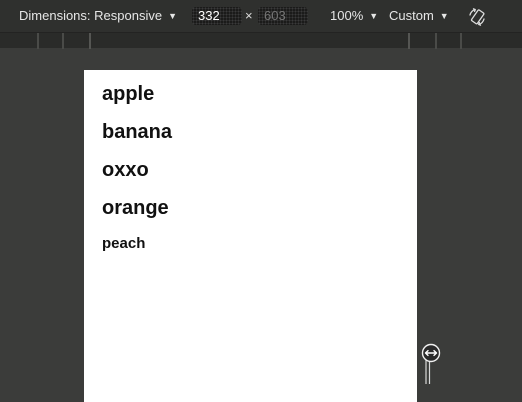 This screenshot has height=402, width=522. I want to click on height-input, so click(283, 16).